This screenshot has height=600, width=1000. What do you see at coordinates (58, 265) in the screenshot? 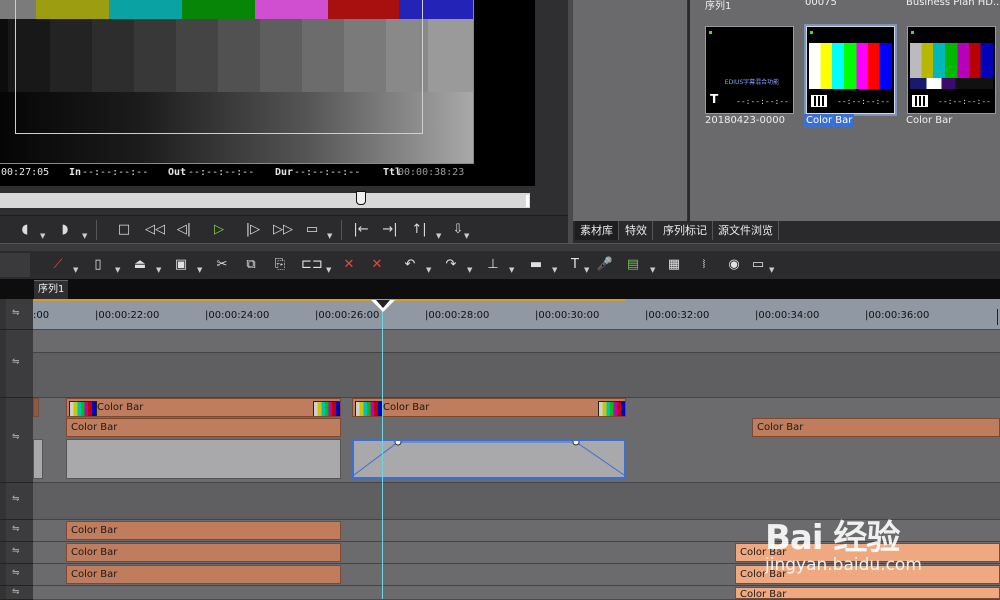
I see `mode-icon: ⟋` at bounding box center [58, 265].